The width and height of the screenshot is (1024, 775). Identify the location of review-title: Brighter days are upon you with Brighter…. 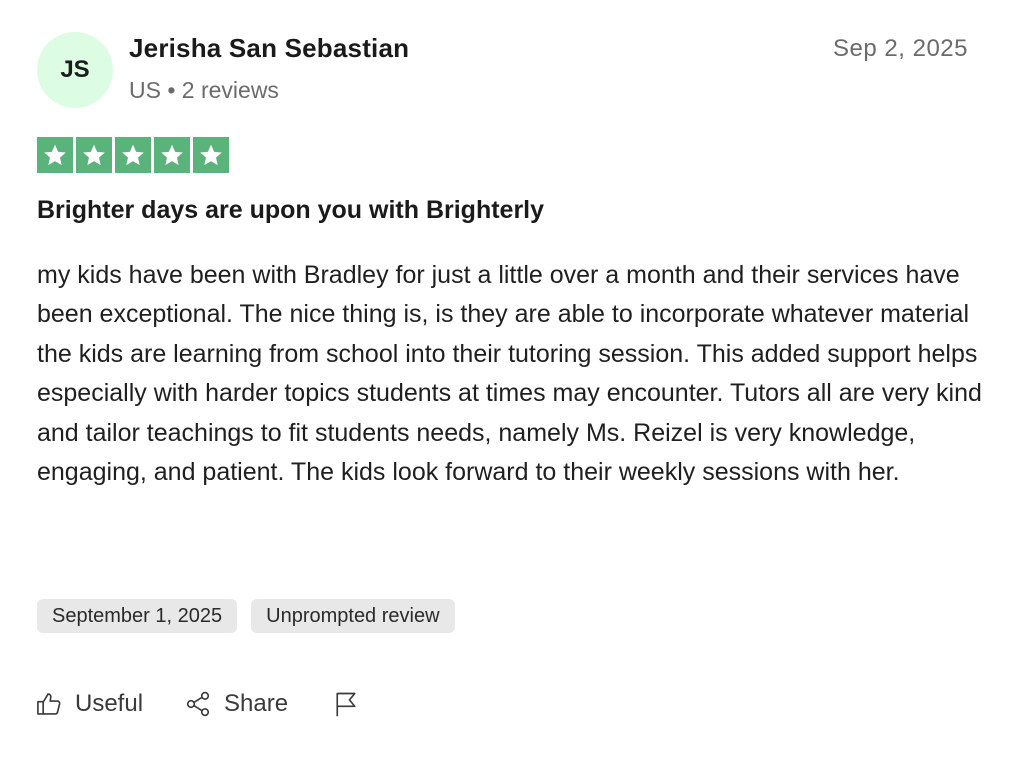
(290, 210).